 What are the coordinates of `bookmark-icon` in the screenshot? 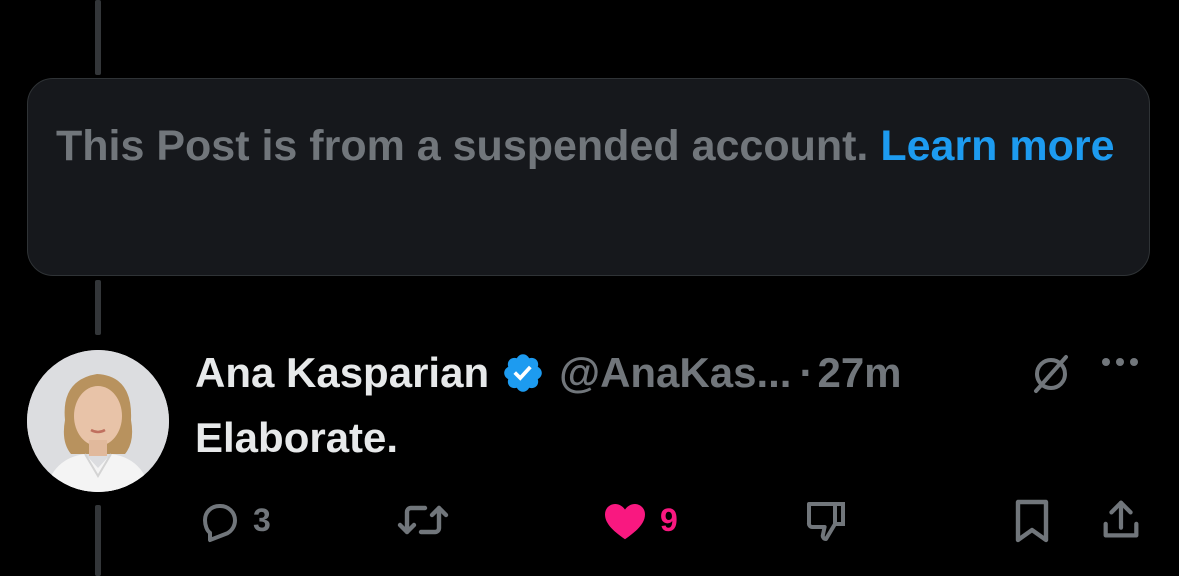 It's located at (1032, 521).